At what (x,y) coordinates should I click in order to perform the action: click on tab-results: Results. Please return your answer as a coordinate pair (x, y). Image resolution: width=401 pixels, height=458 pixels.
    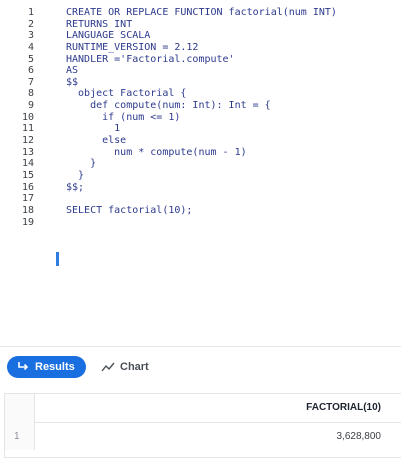
    Looking at the image, I should click on (46, 367).